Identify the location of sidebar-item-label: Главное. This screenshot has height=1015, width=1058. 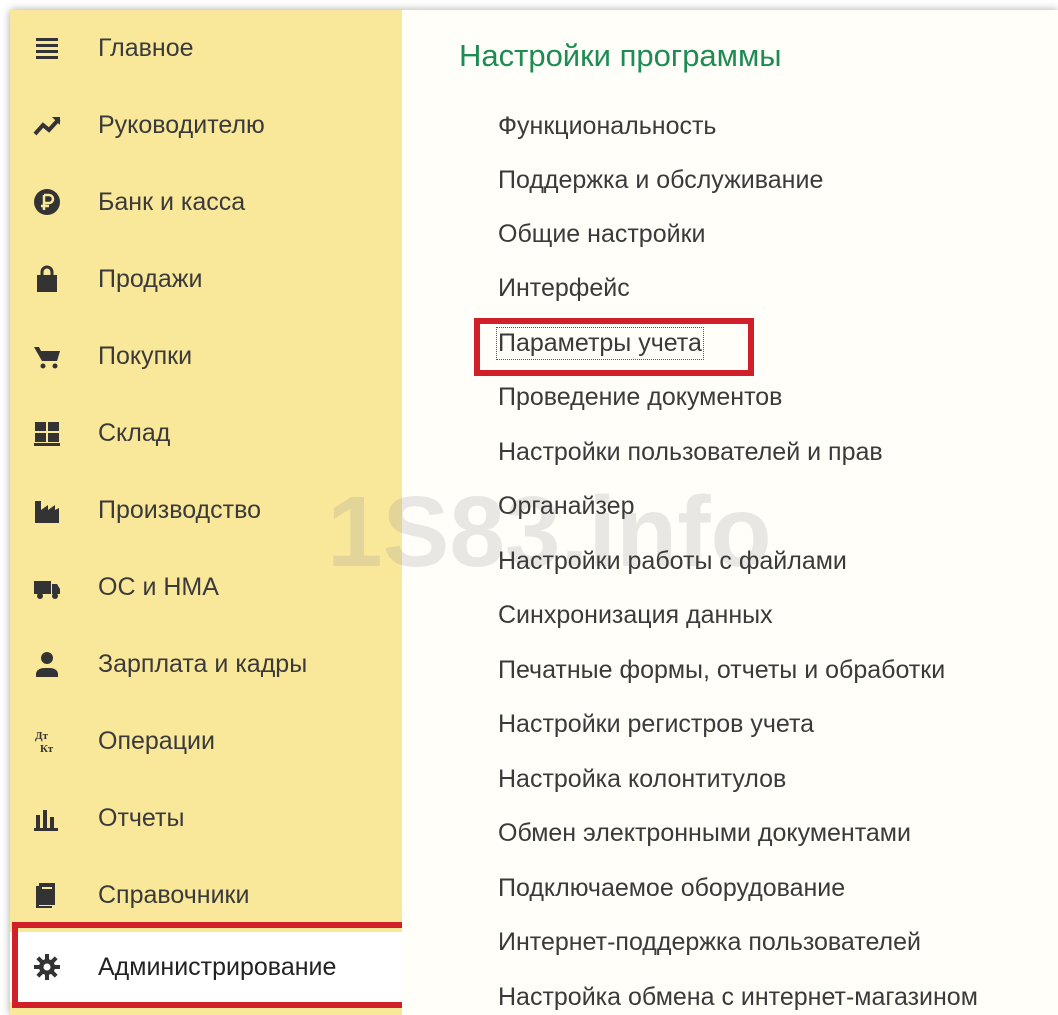
(146, 47).